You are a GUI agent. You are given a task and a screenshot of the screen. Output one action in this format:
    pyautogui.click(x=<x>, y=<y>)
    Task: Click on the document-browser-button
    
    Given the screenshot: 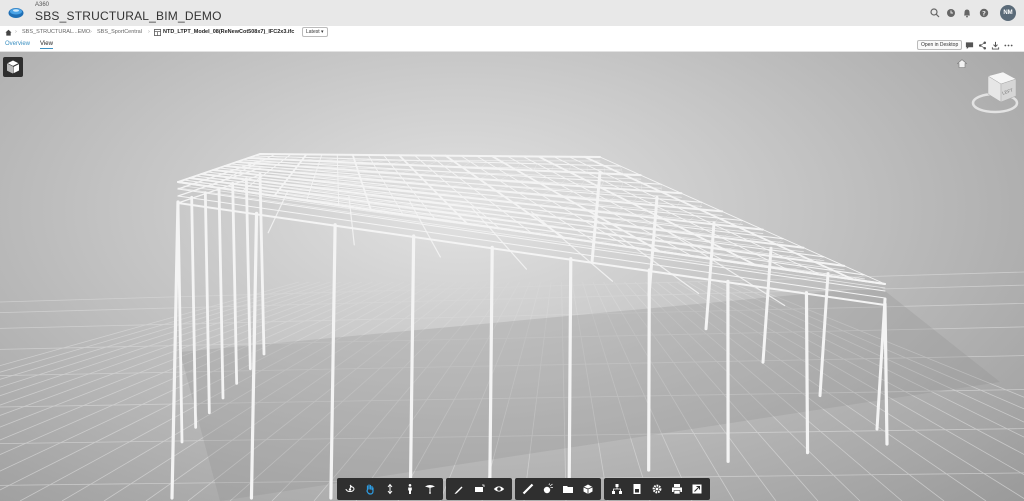 What is the action you would take?
    pyautogui.click(x=568, y=489)
    